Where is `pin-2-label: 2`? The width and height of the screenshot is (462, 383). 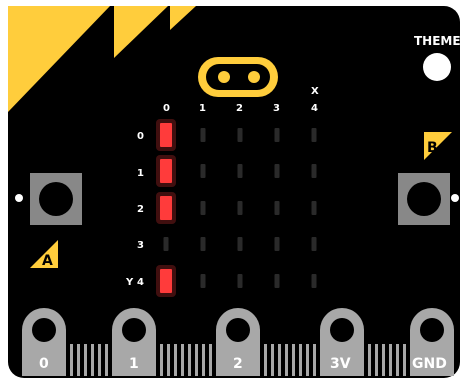
pin-2-label: 2 is located at coordinates (238, 364).